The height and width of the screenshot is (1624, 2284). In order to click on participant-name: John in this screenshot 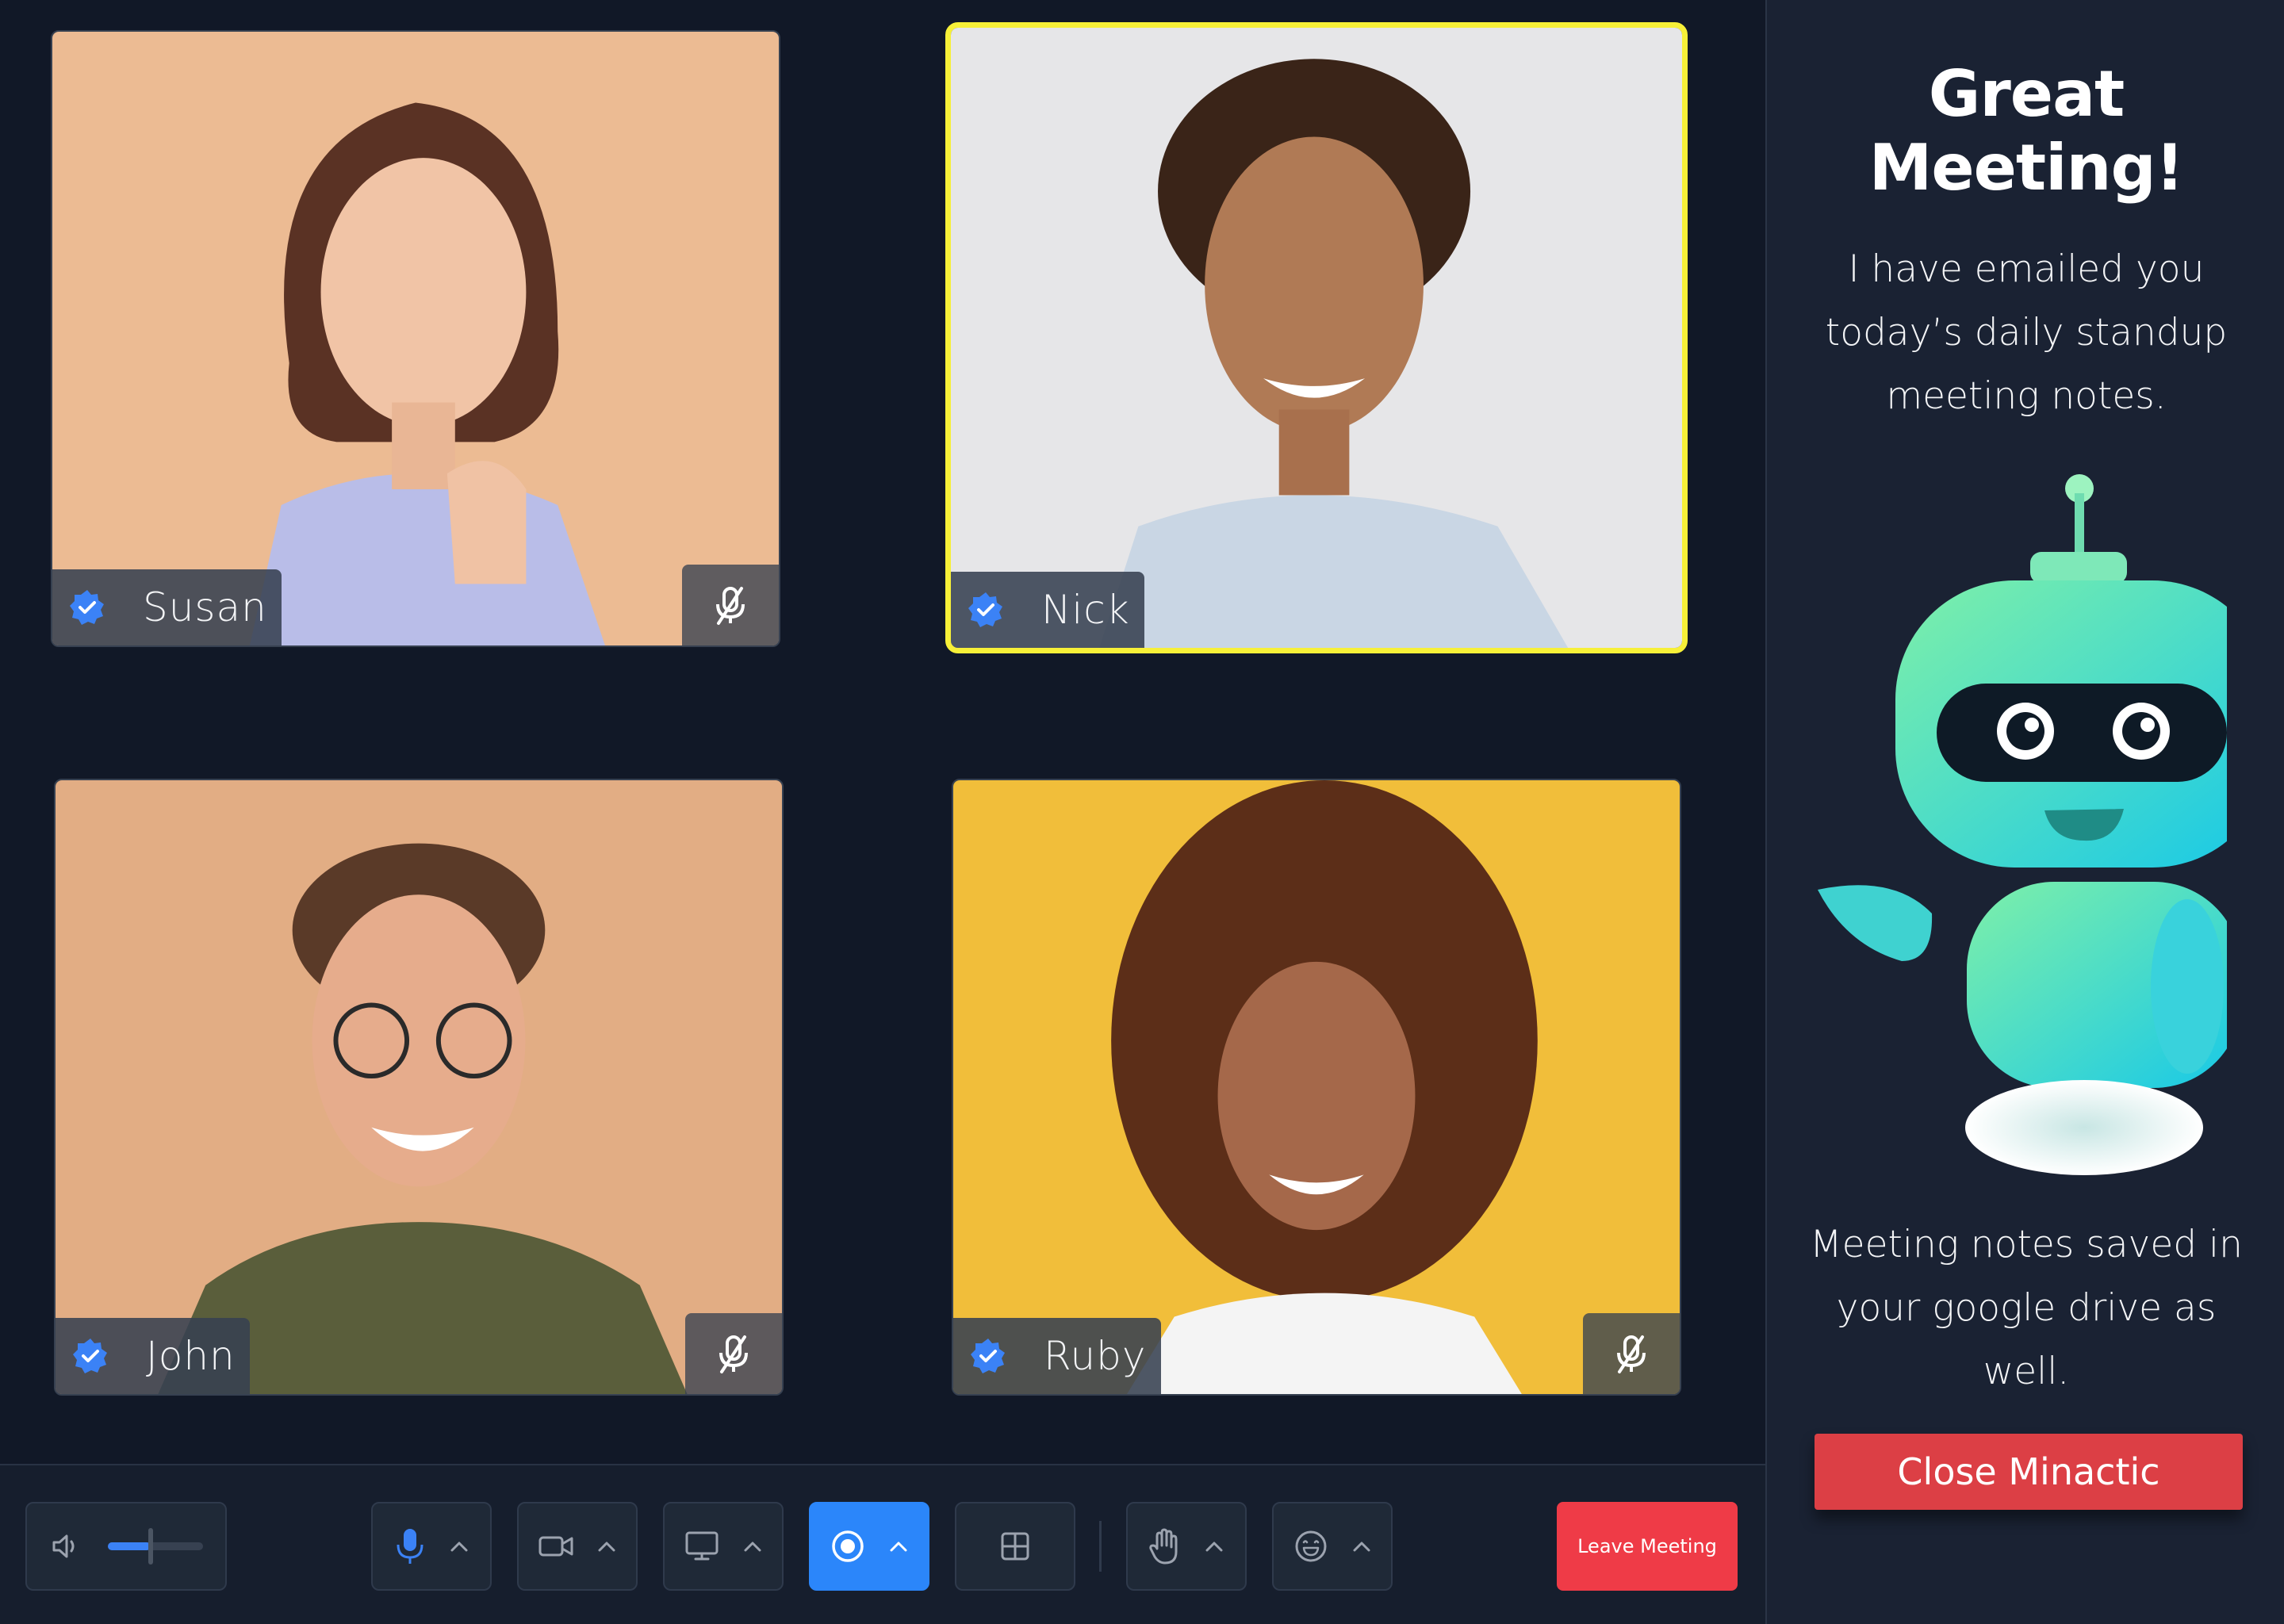, I will do `click(191, 1356)`.